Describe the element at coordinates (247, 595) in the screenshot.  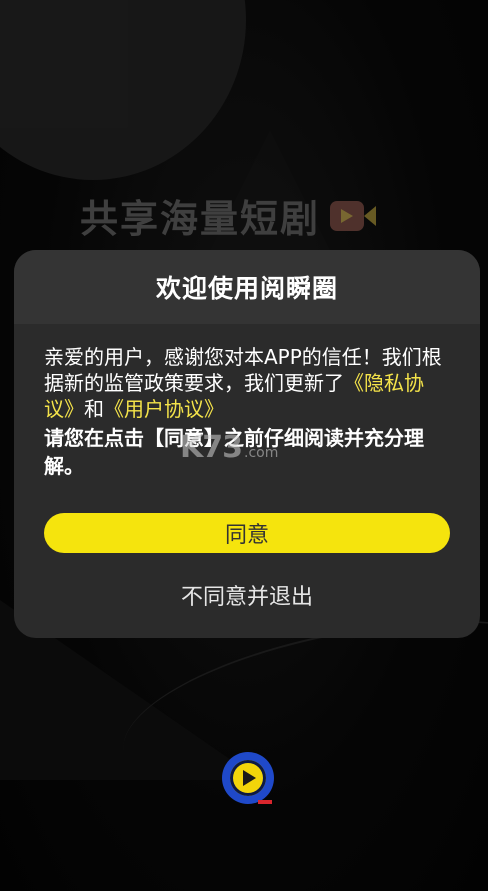
I see `decline-exit-button: 不同意并退出` at that location.